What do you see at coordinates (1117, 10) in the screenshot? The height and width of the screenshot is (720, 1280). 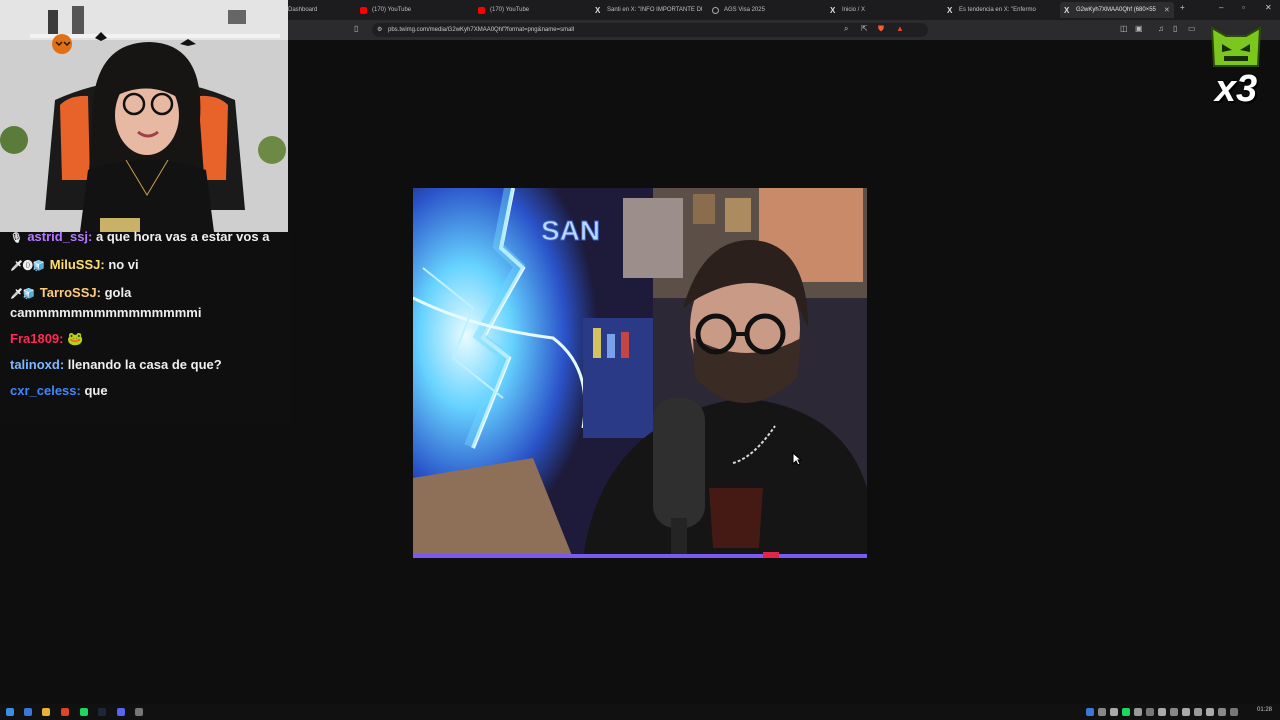 I see `tab-active-image: X G2wKyh7XMAA0Qhf (680×55 ✕` at bounding box center [1117, 10].